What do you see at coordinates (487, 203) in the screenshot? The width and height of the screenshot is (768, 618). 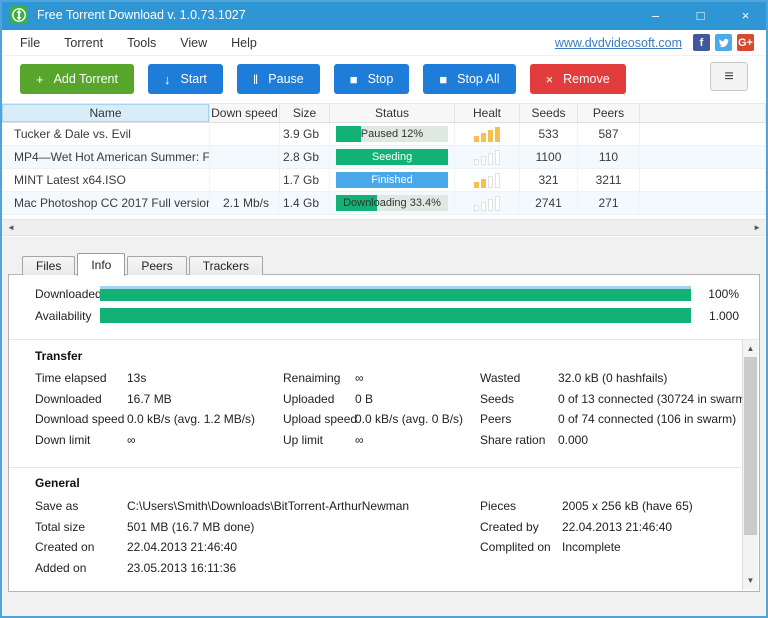 I see `health-bars-icon` at bounding box center [487, 203].